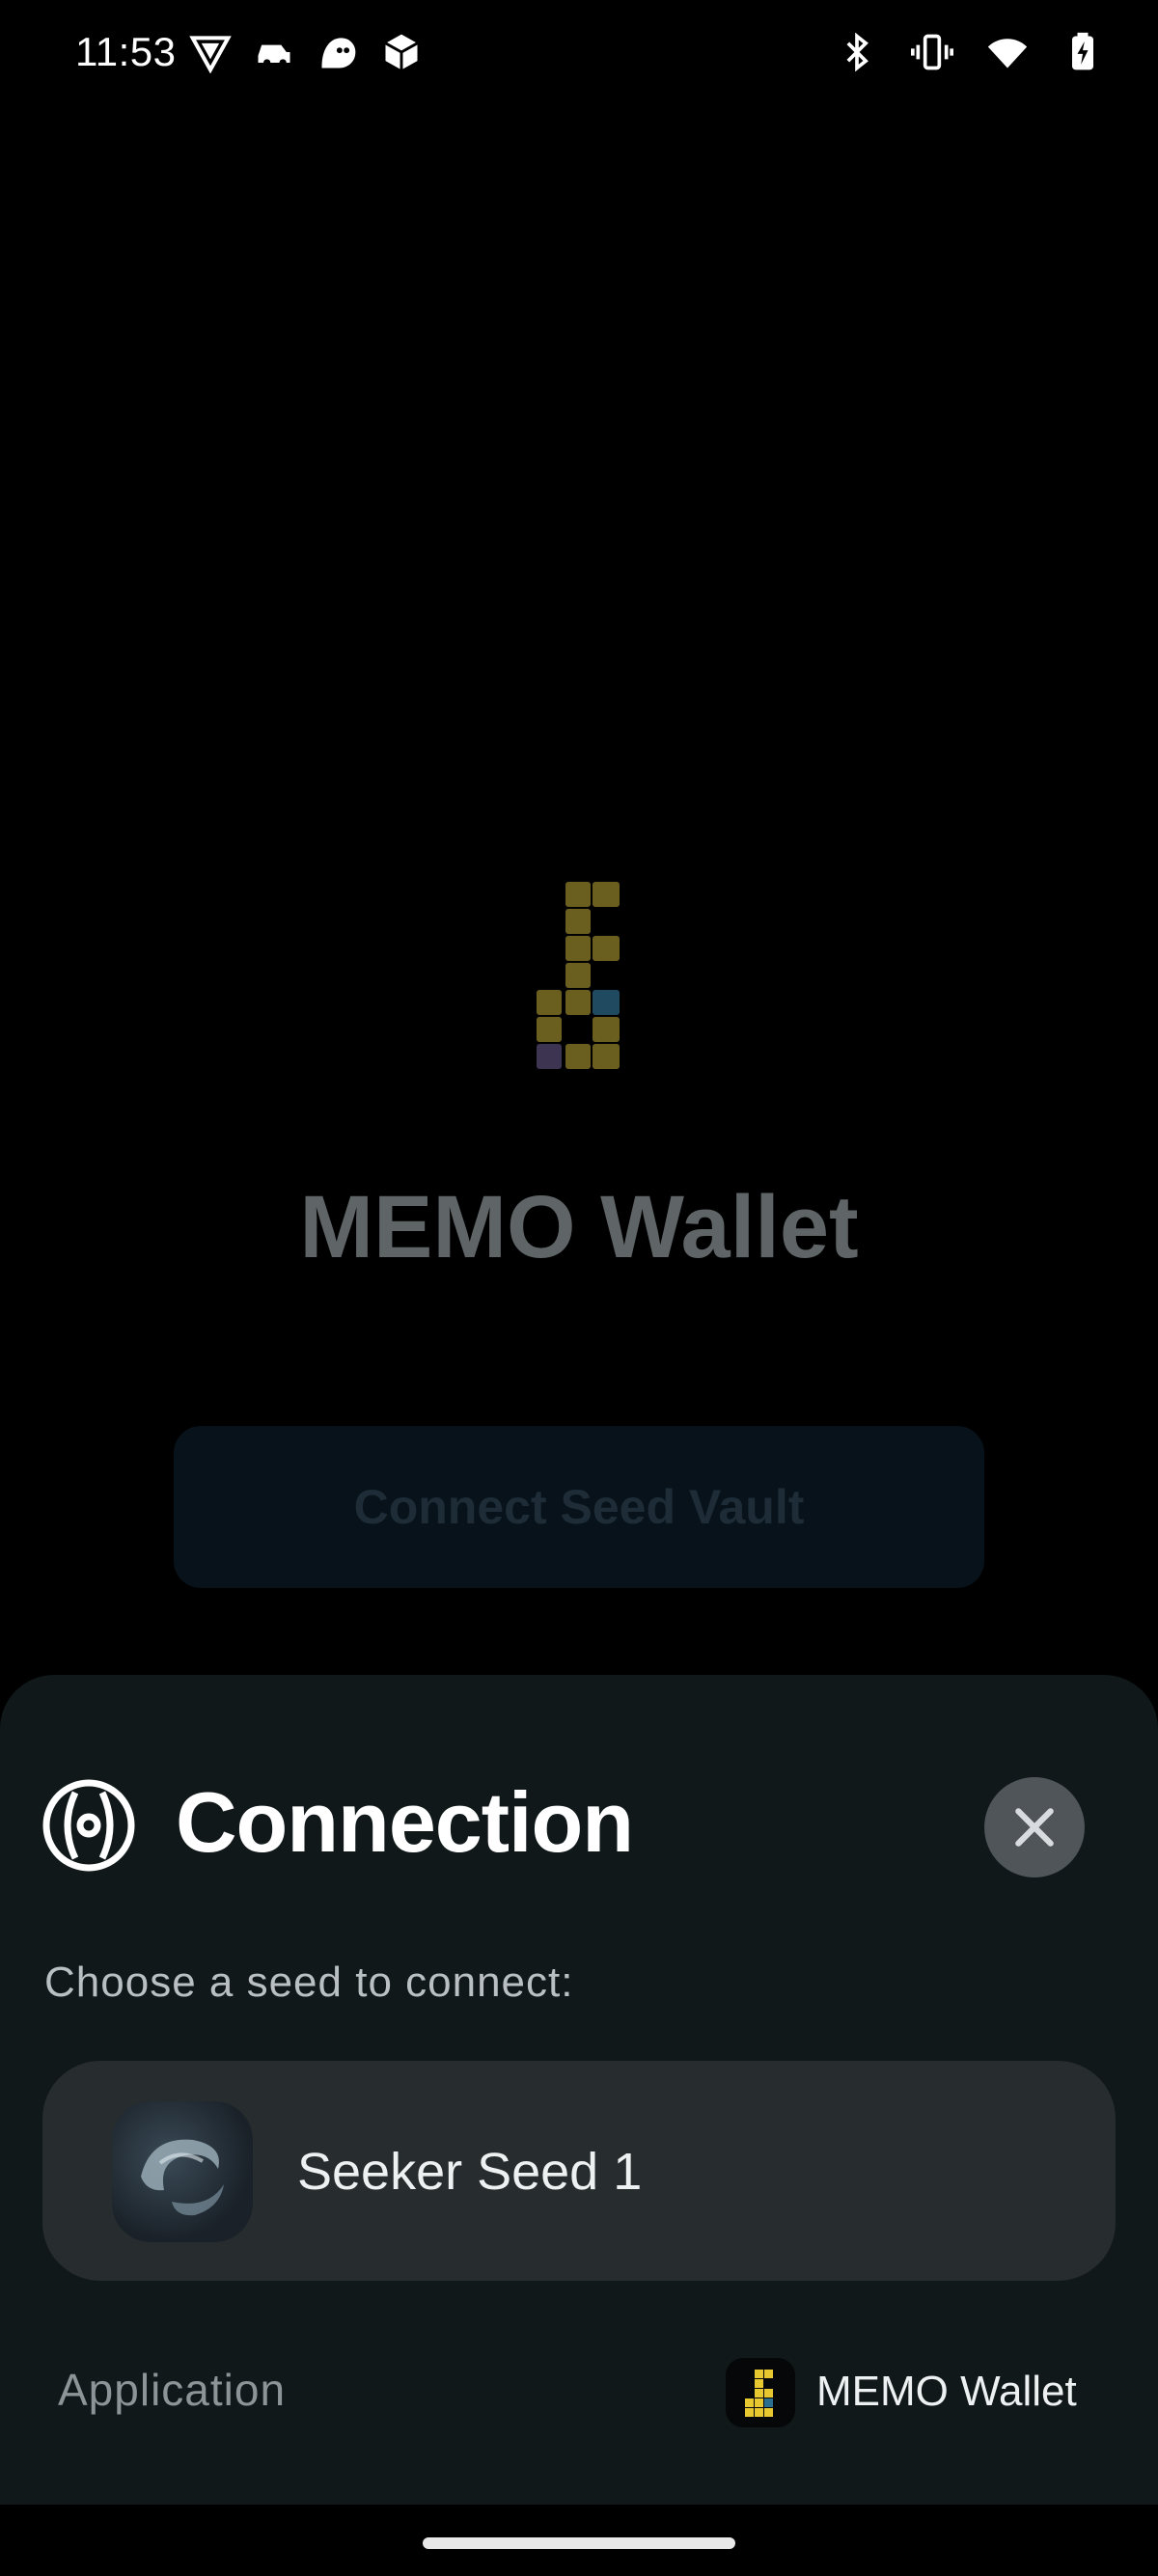 The height and width of the screenshot is (2576, 1158). What do you see at coordinates (579, 53) in the screenshot?
I see `status-bar: 11:53` at bounding box center [579, 53].